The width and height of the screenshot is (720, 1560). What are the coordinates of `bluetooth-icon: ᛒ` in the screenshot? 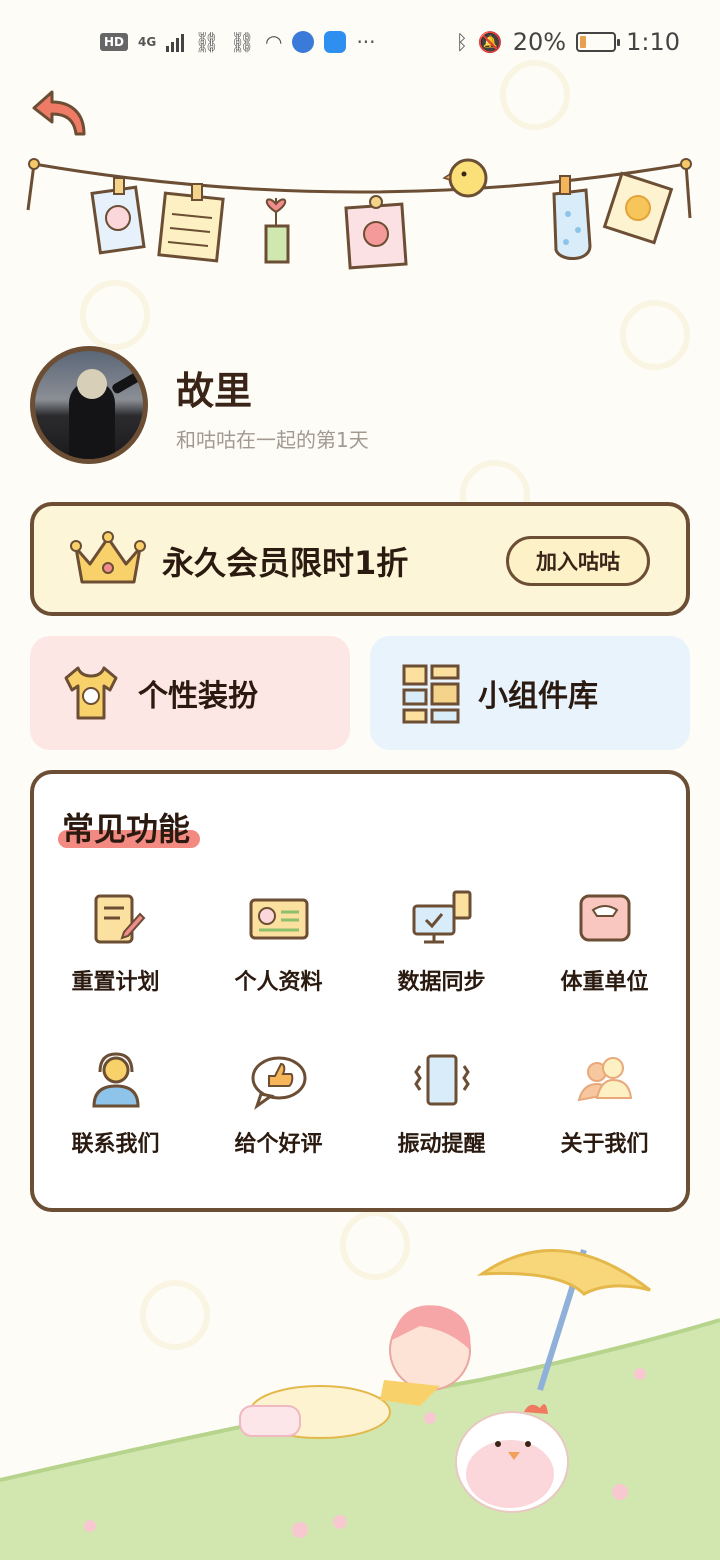 It's located at (461, 42).